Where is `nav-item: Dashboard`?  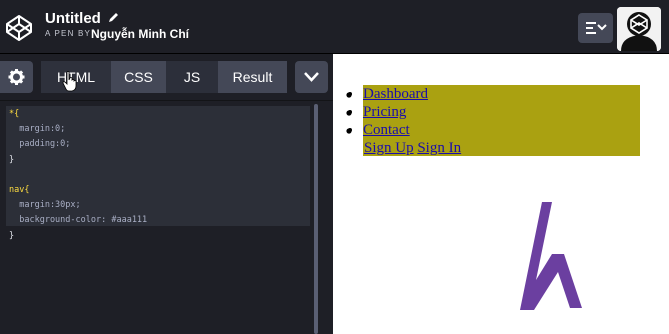 nav-item: Dashboard is located at coordinates (395, 94).